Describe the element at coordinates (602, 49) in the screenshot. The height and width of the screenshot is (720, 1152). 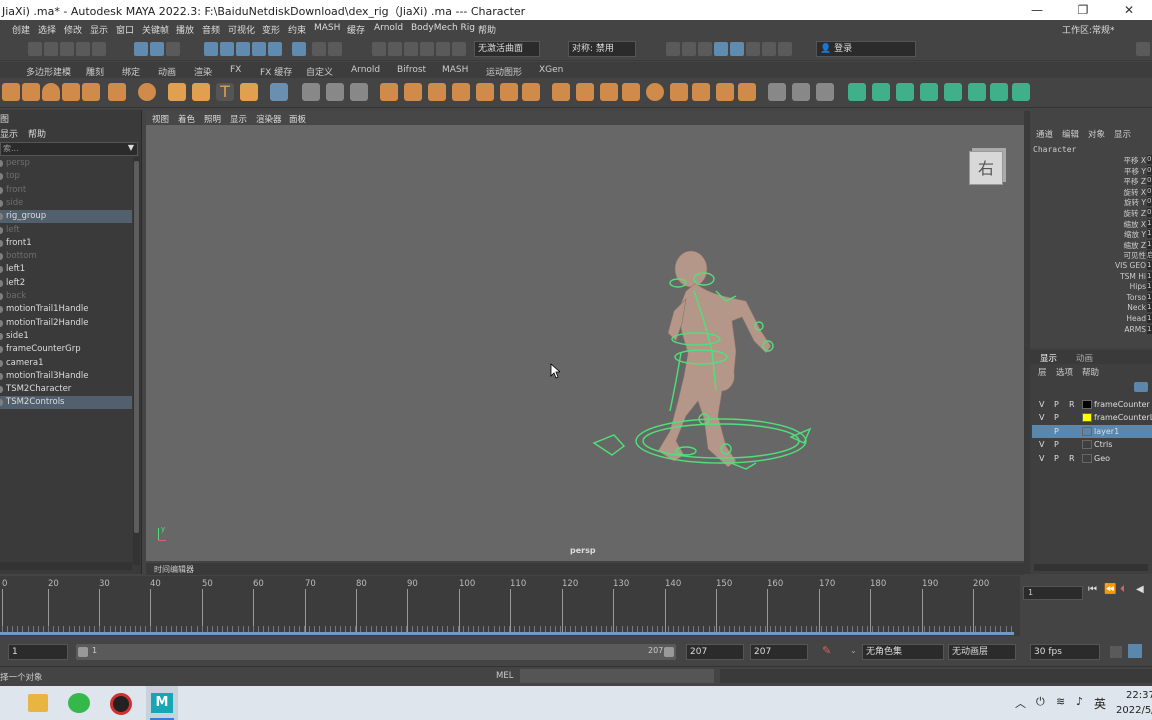
I see `symmetry-dropdown: 对称: 禁用` at that location.